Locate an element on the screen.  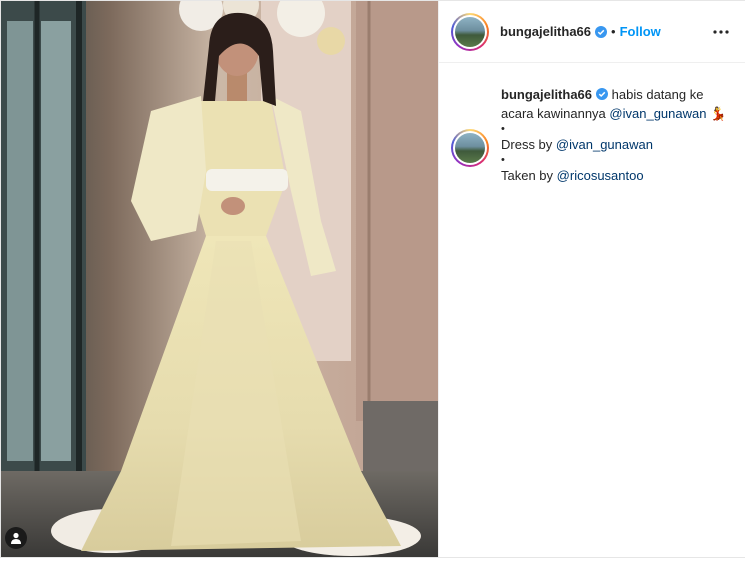
caption-verified-icon is located at coordinates (602, 94).